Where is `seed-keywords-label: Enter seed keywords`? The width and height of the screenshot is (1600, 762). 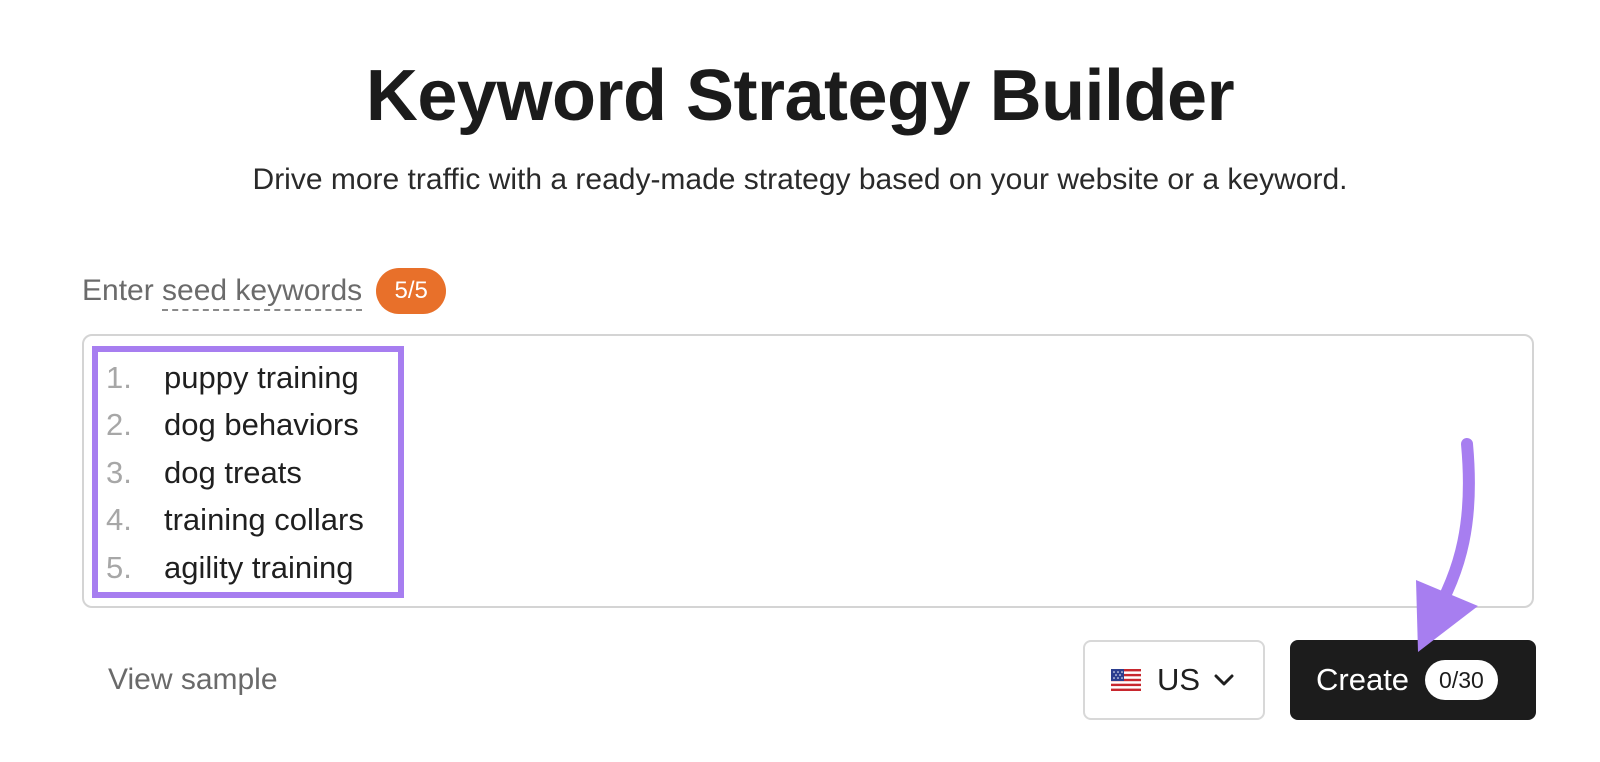 seed-keywords-label: Enter seed keywords is located at coordinates (222, 291).